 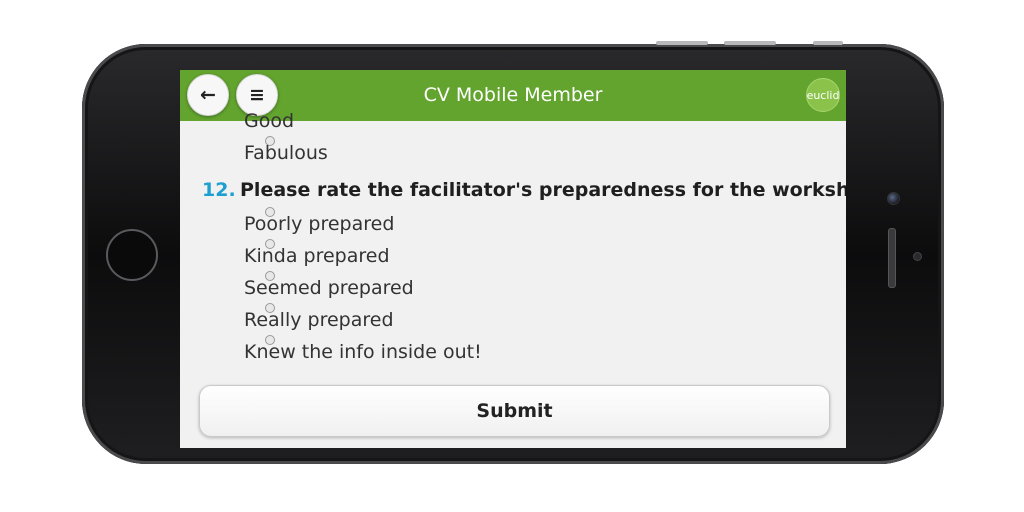 What do you see at coordinates (514, 411) in the screenshot?
I see `submit-button: Submit` at bounding box center [514, 411].